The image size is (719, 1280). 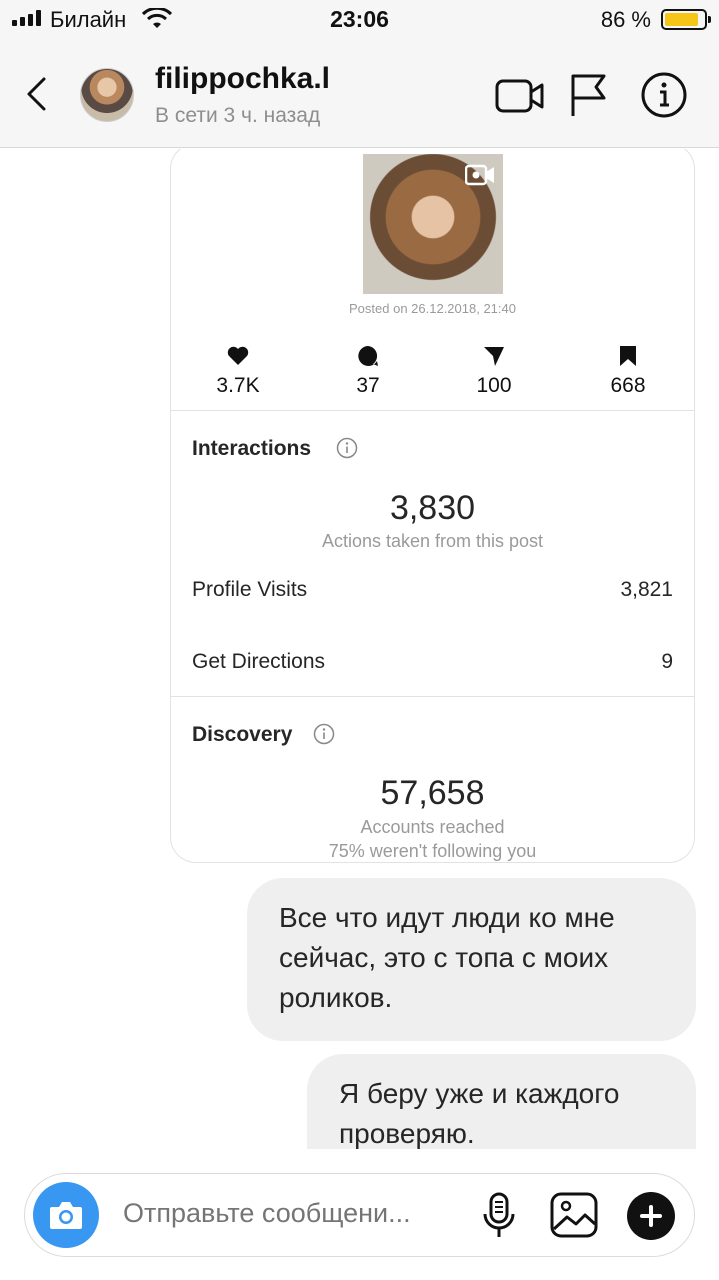 I want to click on saves-stat: 668, so click(x=628, y=371).